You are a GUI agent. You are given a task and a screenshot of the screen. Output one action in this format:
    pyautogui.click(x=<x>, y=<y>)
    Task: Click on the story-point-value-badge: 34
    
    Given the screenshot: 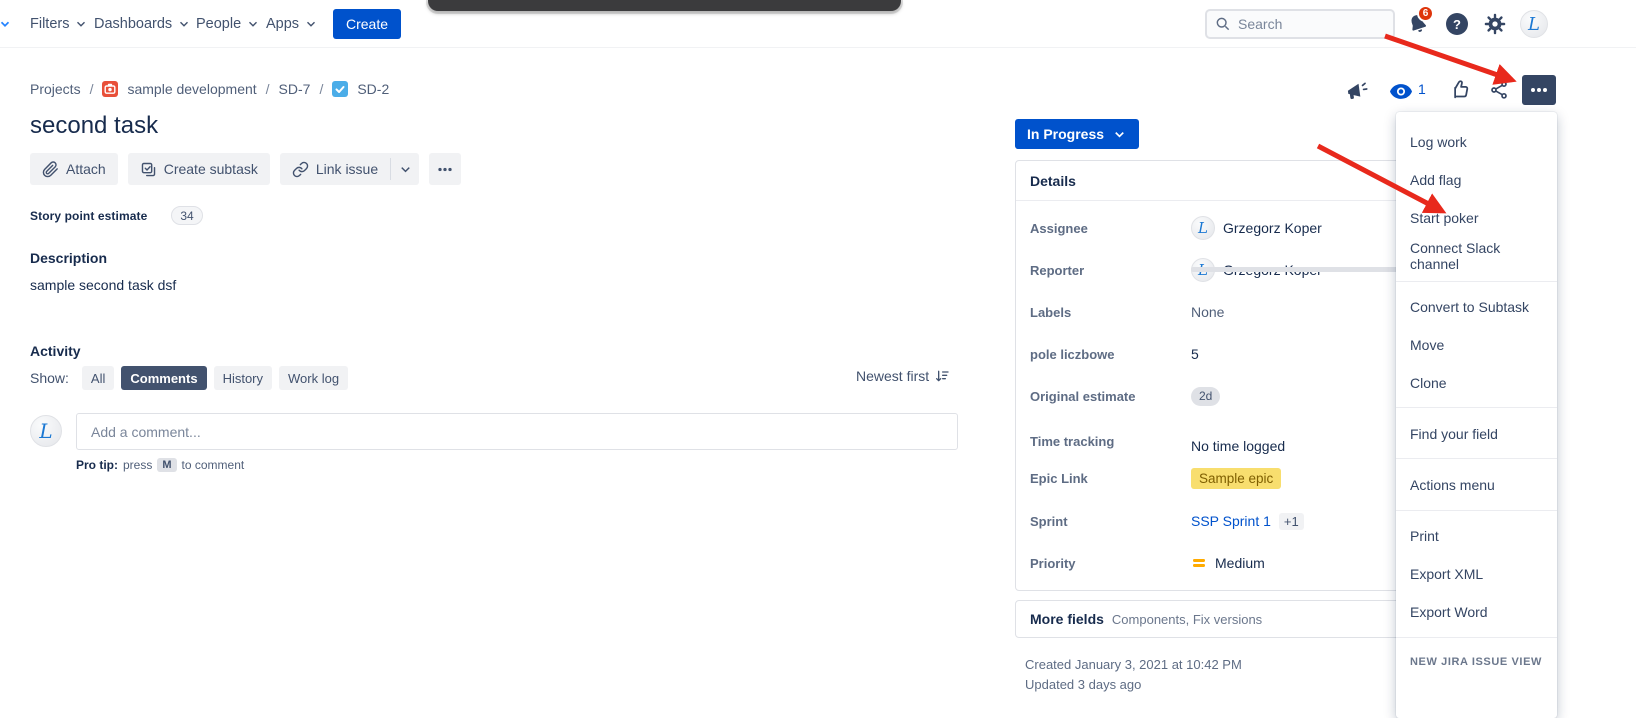 What is the action you would take?
    pyautogui.click(x=187, y=215)
    